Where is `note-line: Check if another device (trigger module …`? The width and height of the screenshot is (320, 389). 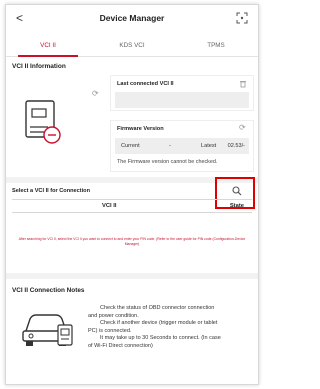 note-line: Check if another device (trigger module … is located at coordinates (159, 323).